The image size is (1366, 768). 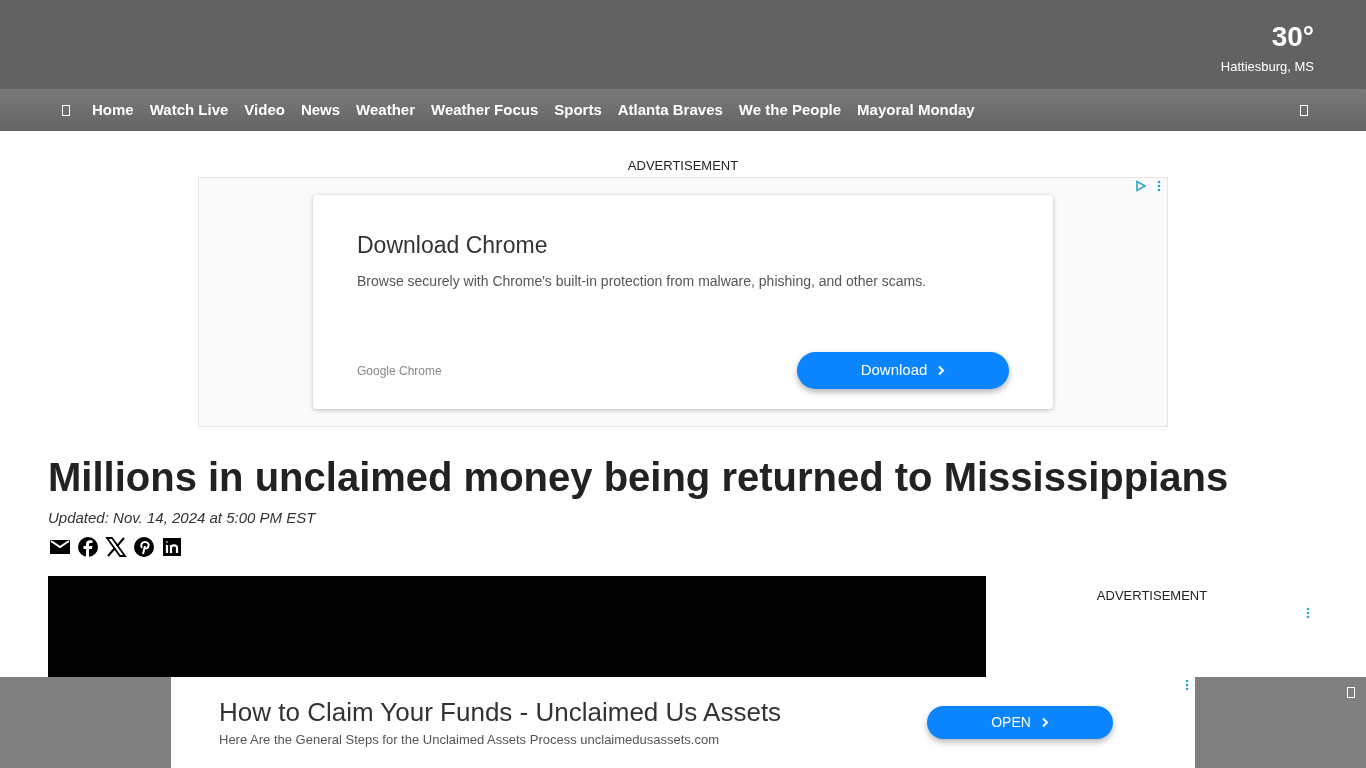 I want to click on nav-link: News, so click(x=320, y=110).